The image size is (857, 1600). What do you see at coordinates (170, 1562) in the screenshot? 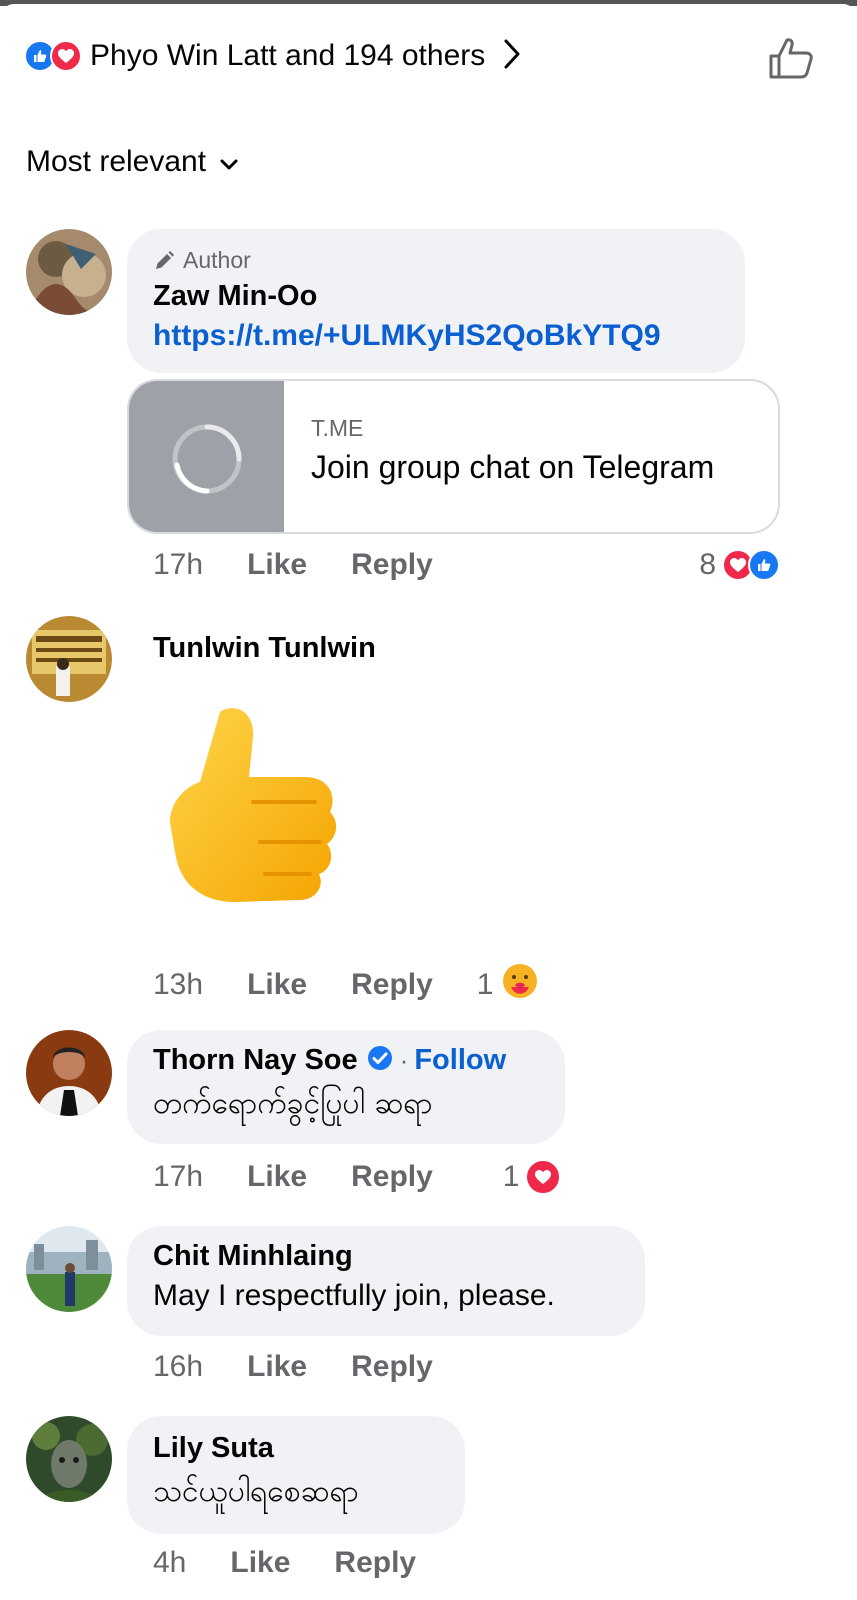
I see `comment-time: 4h` at bounding box center [170, 1562].